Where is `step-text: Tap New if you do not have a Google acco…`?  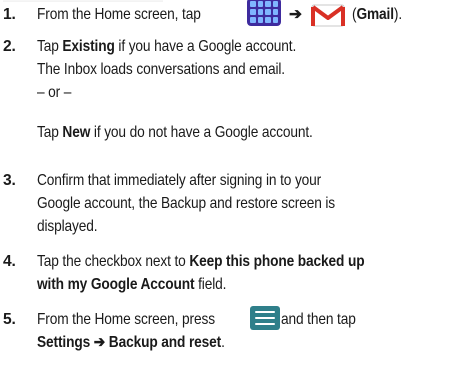 step-text: Tap New if you do not have a Google acco… is located at coordinates (175, 132).